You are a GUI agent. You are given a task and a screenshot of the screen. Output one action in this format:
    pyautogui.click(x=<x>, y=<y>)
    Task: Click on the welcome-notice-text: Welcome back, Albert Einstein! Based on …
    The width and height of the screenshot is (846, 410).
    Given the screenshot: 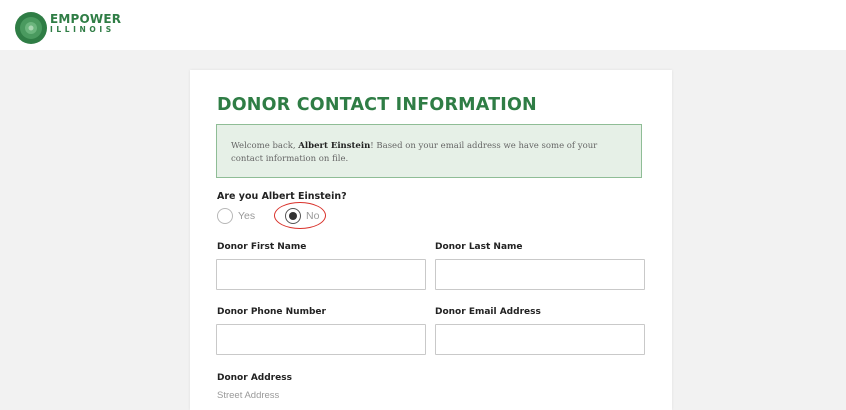 What is the action you would take?
    pyautogui.click(x=426, y=153)
    